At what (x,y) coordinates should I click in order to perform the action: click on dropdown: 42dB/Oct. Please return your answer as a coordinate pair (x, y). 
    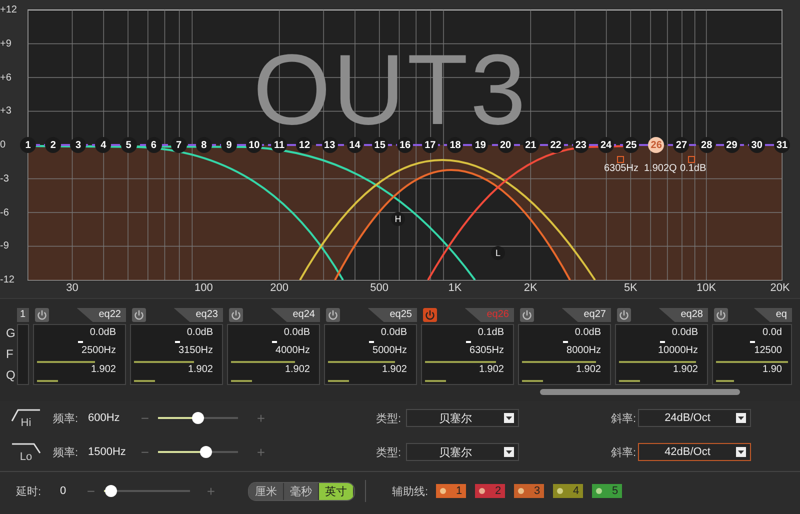
    Looking at the image, I should click on (694, 452).